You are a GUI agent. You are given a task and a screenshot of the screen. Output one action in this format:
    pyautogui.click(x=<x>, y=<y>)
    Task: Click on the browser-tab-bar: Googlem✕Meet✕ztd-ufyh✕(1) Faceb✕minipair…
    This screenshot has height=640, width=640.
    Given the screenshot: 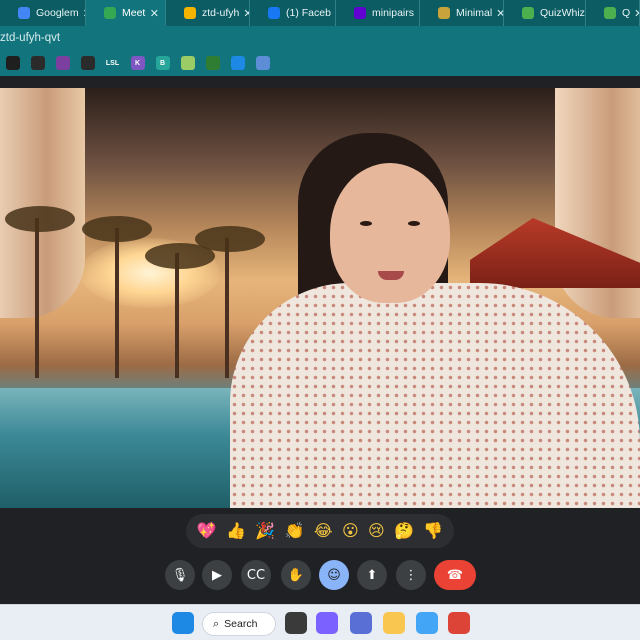 What is the action you would take?
    pyautogui.click(x=320, y=13)
    